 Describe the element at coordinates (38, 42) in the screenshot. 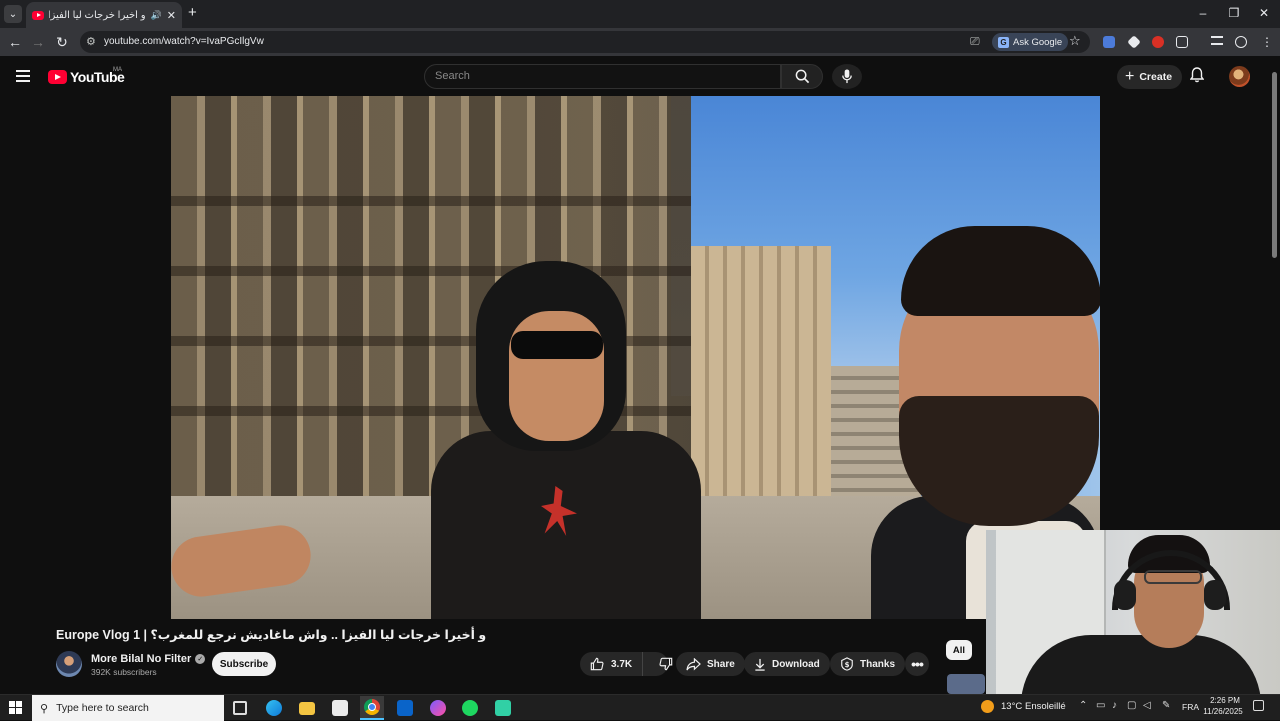

I see `forward-arrow-icon: →` at that location.